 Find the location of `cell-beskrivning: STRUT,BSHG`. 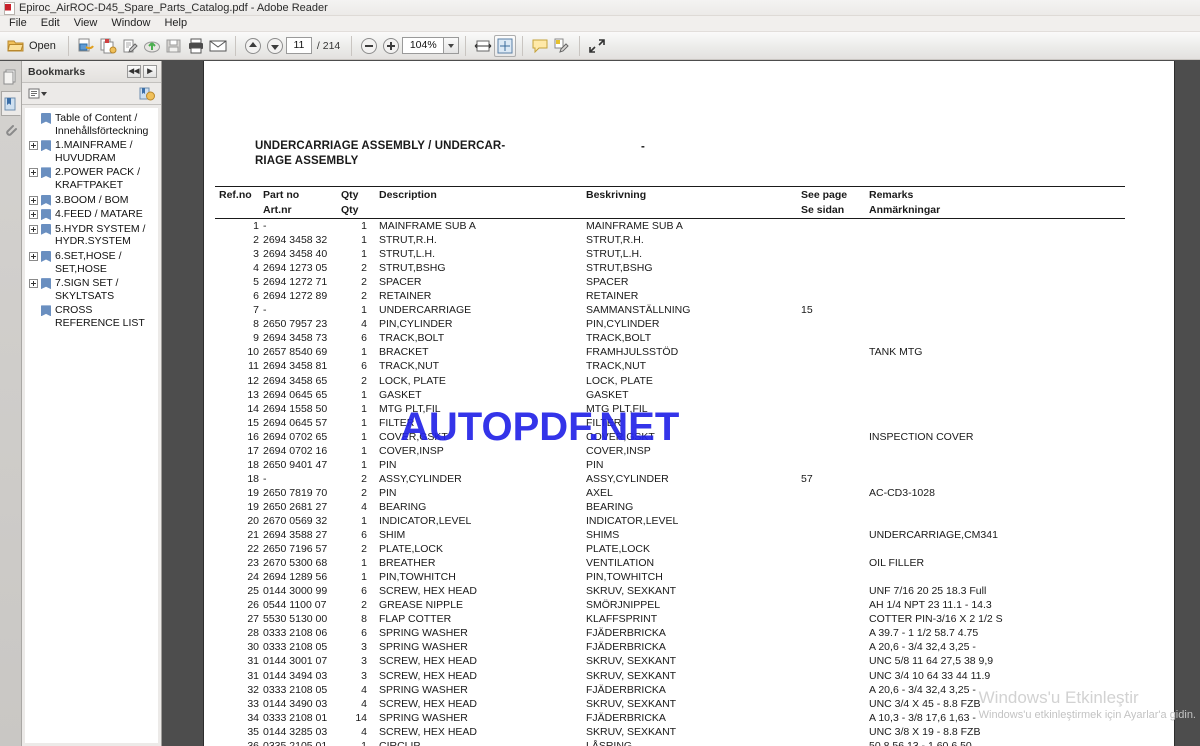

cell-beskrivning: STRUT,BSHG is located at coordinates (619, 268).